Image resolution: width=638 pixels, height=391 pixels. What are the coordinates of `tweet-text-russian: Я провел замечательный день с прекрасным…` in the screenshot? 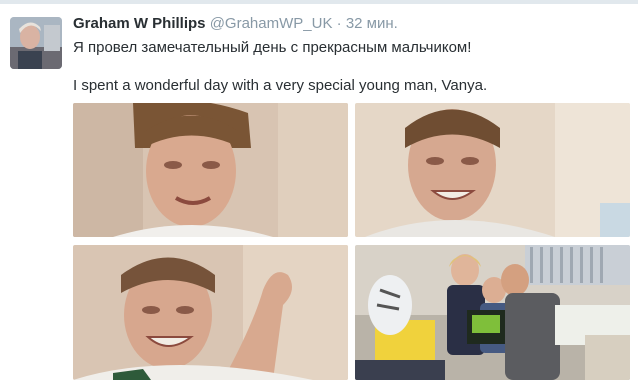 It's located at (272, 47).